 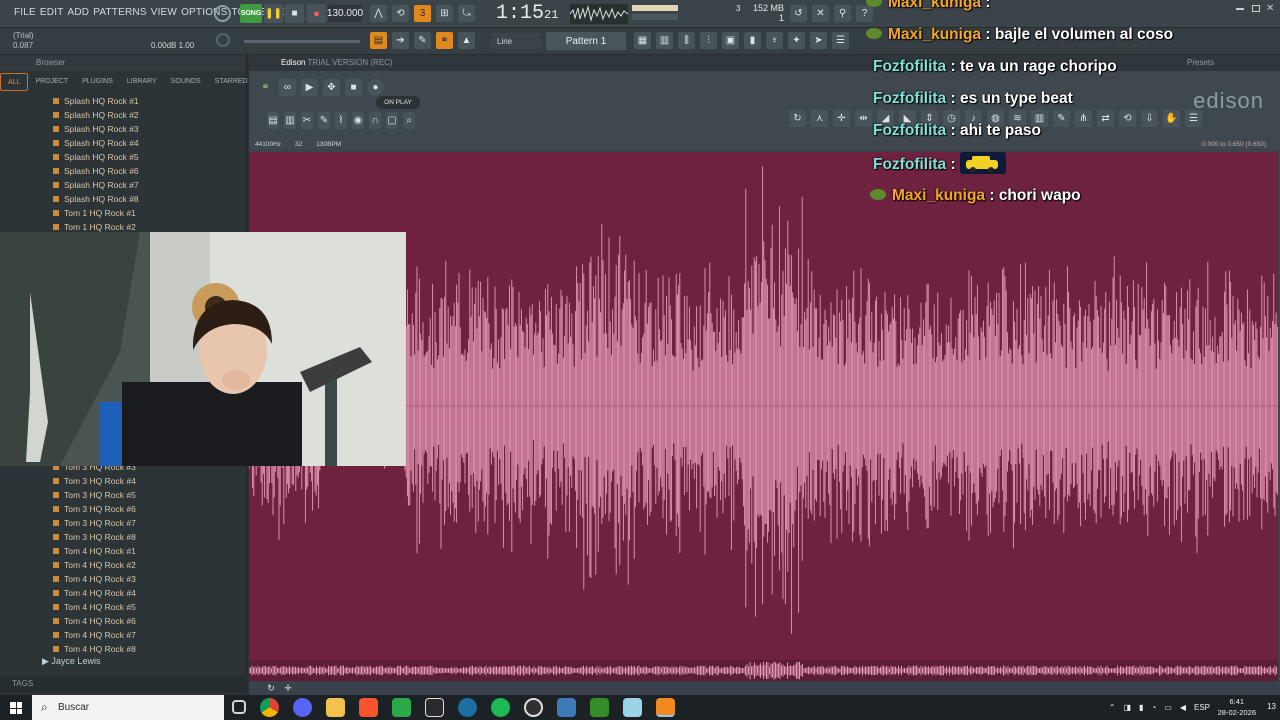 I want to click on steam-icon, so click(x=467, y=707).